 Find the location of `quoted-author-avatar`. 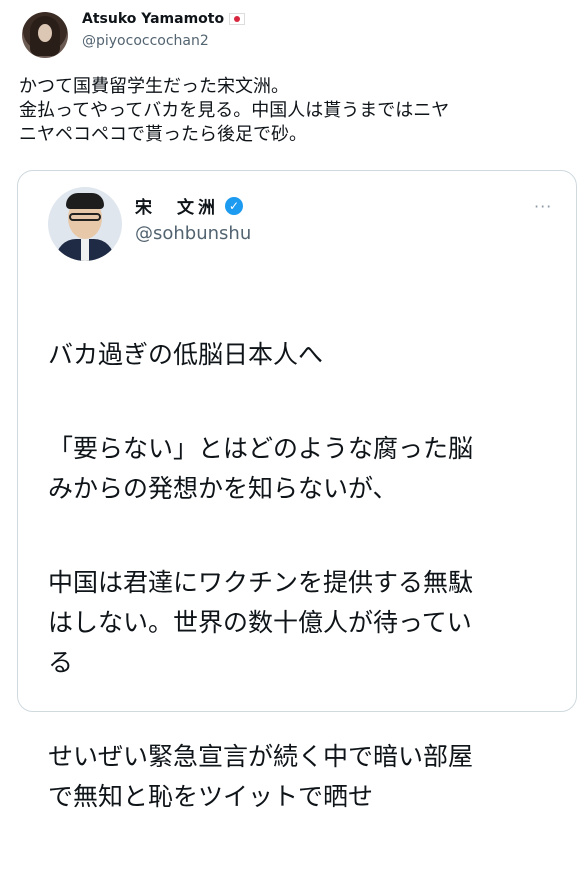

quoted-author-avatar is located at coordinates (85, 224).